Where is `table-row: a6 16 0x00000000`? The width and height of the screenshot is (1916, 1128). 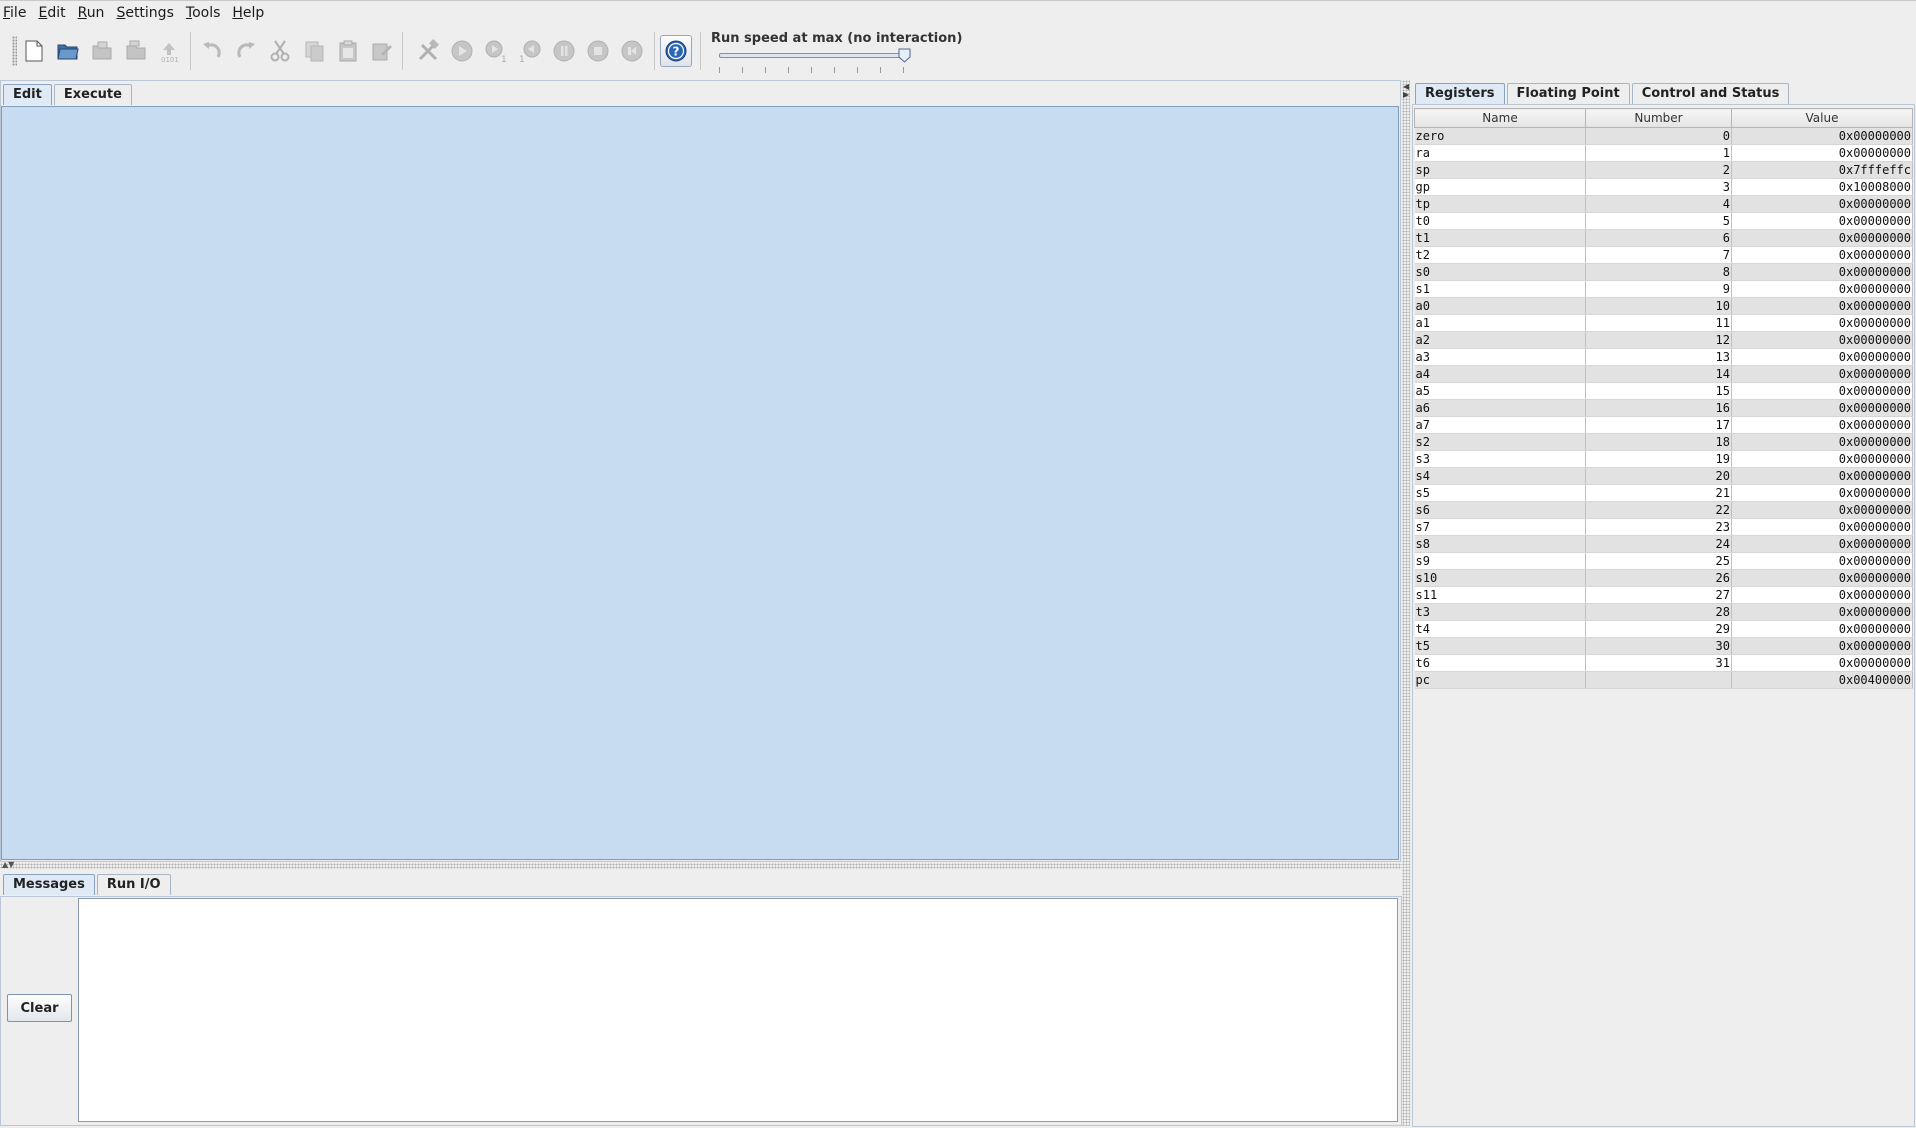
table-row: a6 16 0x00000000 is located at coordinates (1663, 408).